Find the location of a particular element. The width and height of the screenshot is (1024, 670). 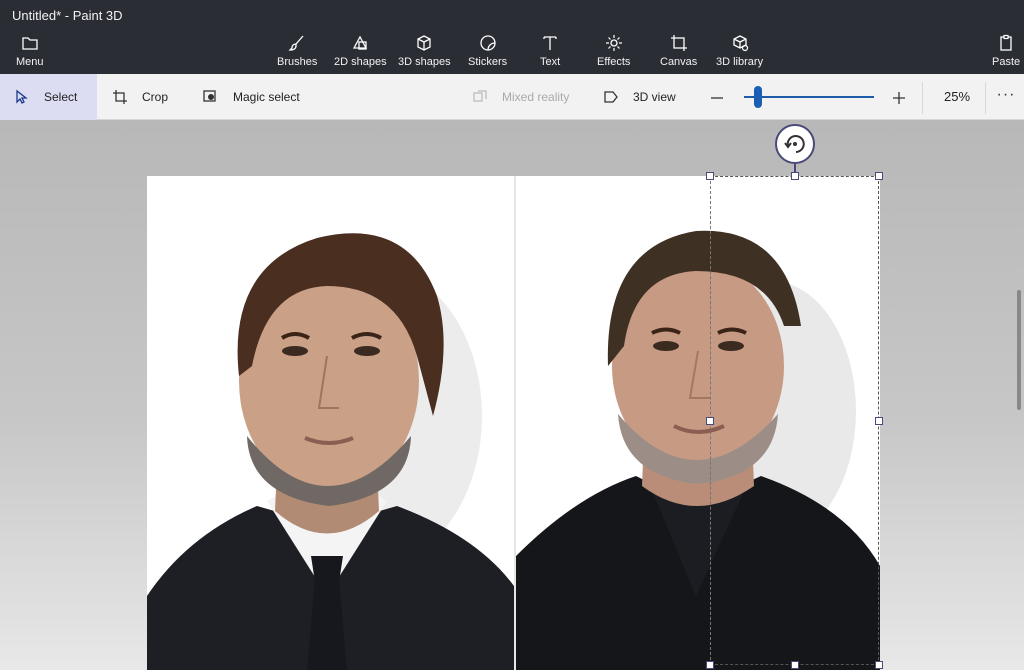

mixed-reality-button: Mixed reality is located at coordinates (520, 97).